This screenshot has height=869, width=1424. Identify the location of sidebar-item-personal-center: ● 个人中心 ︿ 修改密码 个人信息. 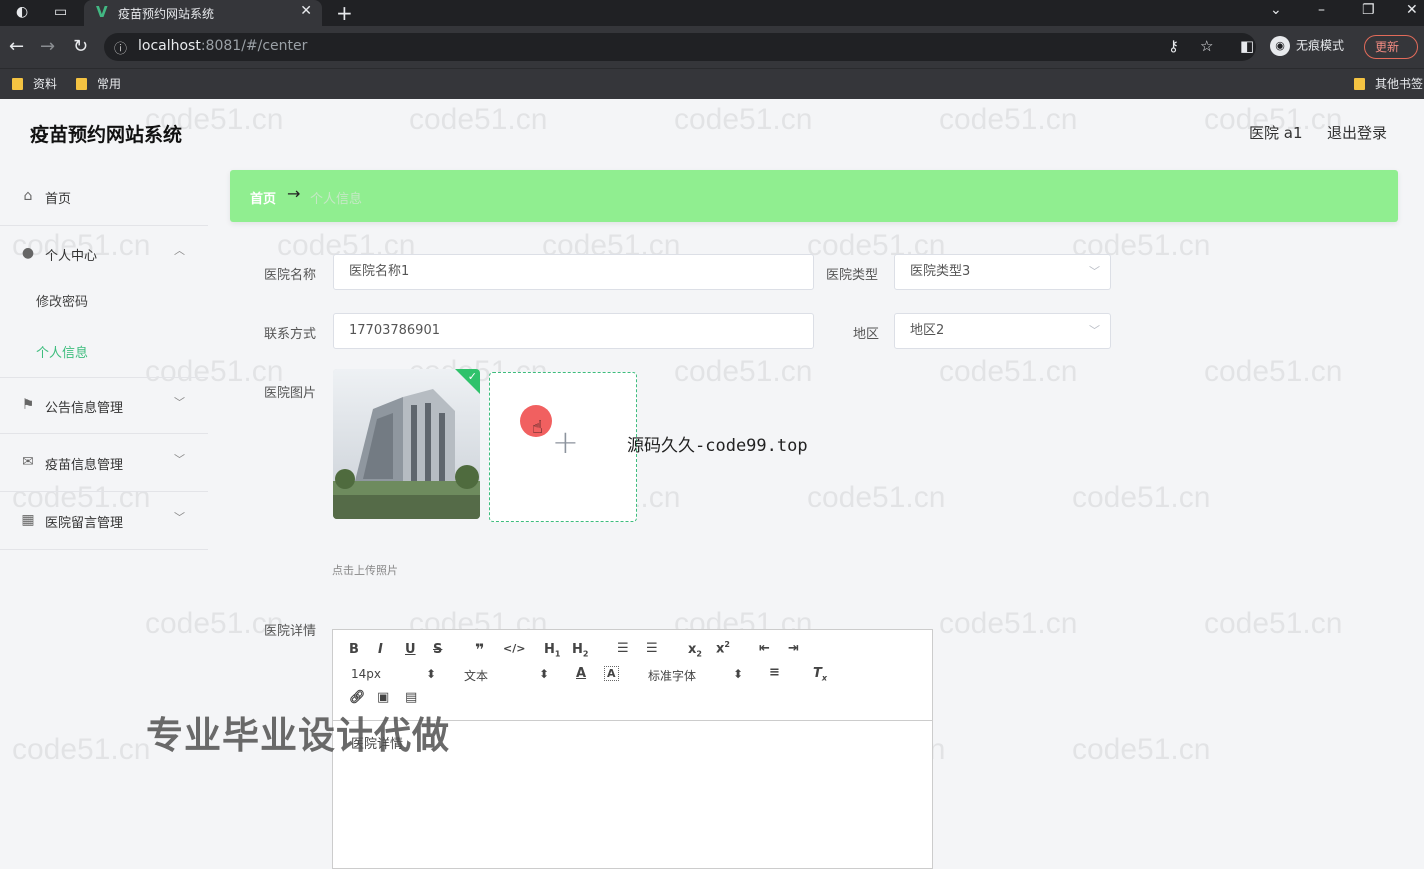
(104, 306).